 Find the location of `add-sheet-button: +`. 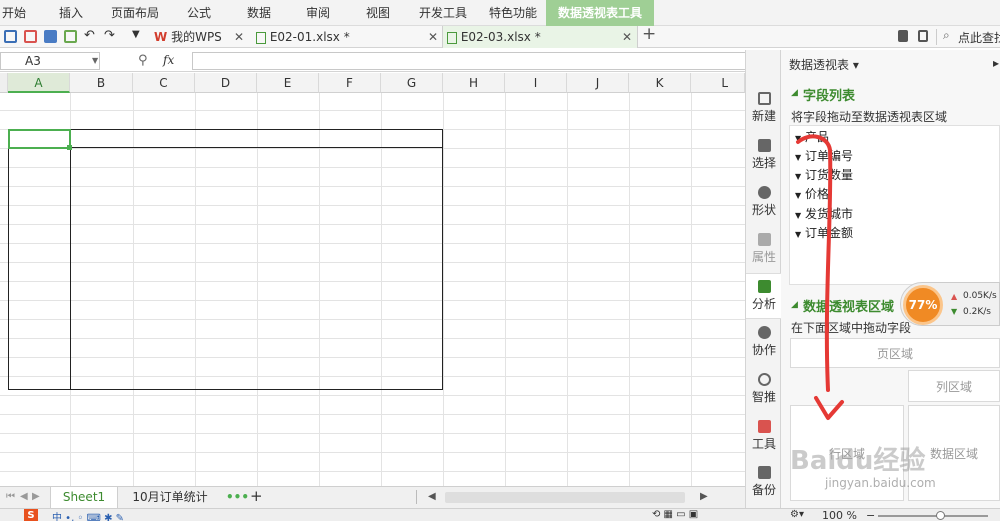

add-sheet-button: + is located at coordinates (256, 496).